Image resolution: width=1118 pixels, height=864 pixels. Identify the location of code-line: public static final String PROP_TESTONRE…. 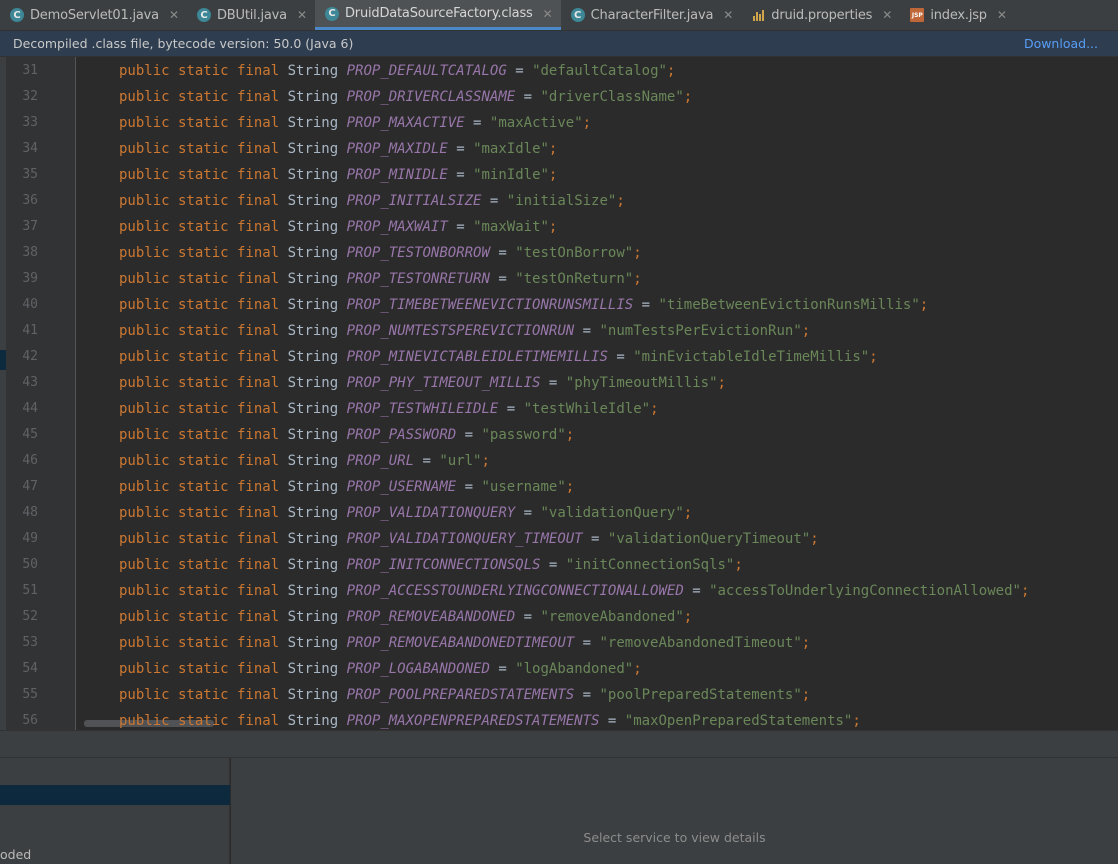
(380, 279).